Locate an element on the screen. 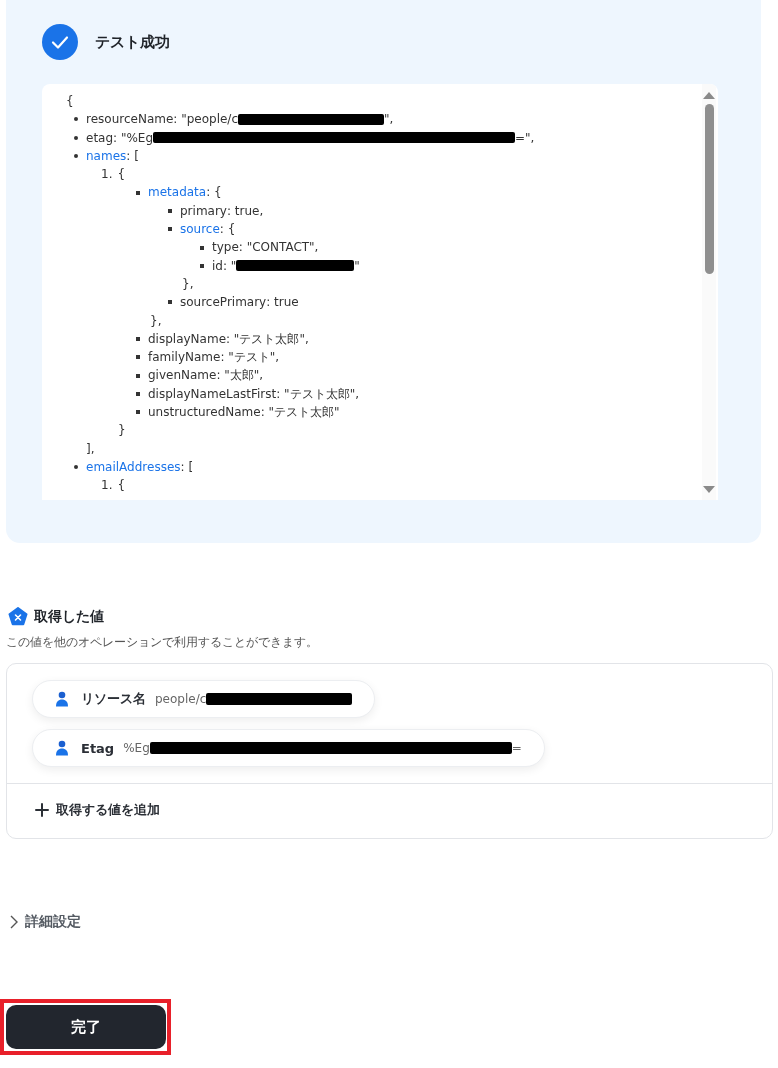 The image size is (778, 1068). add-value-button: 取得する値を追加 is located at coordinates (83, 811).